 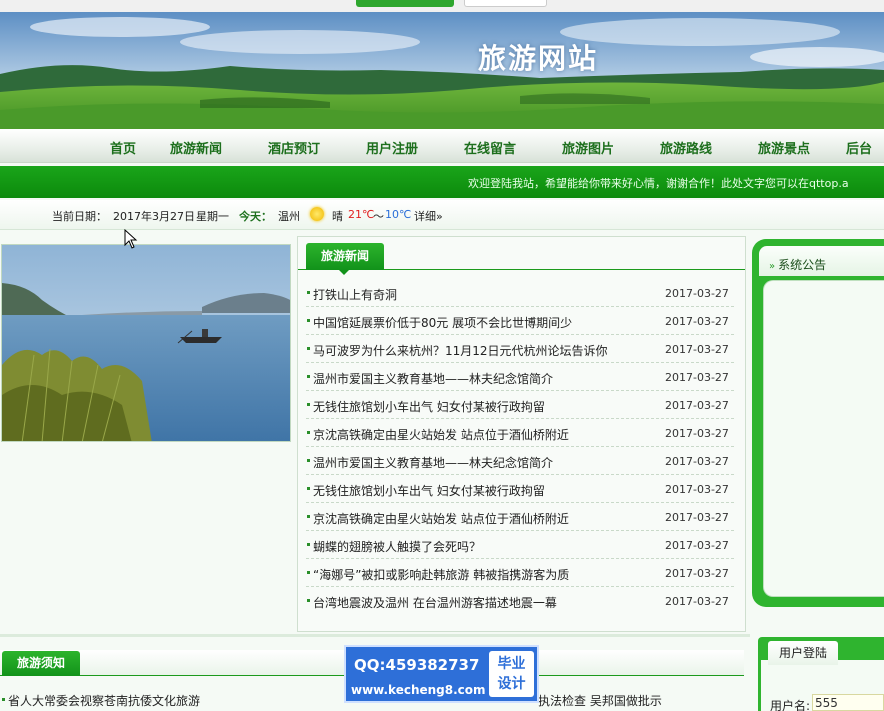 I want to click on news-item: 蝴蝶的翅膀被人触摸了会死吗？ 2017-03-27, so click(x=520, y=545).